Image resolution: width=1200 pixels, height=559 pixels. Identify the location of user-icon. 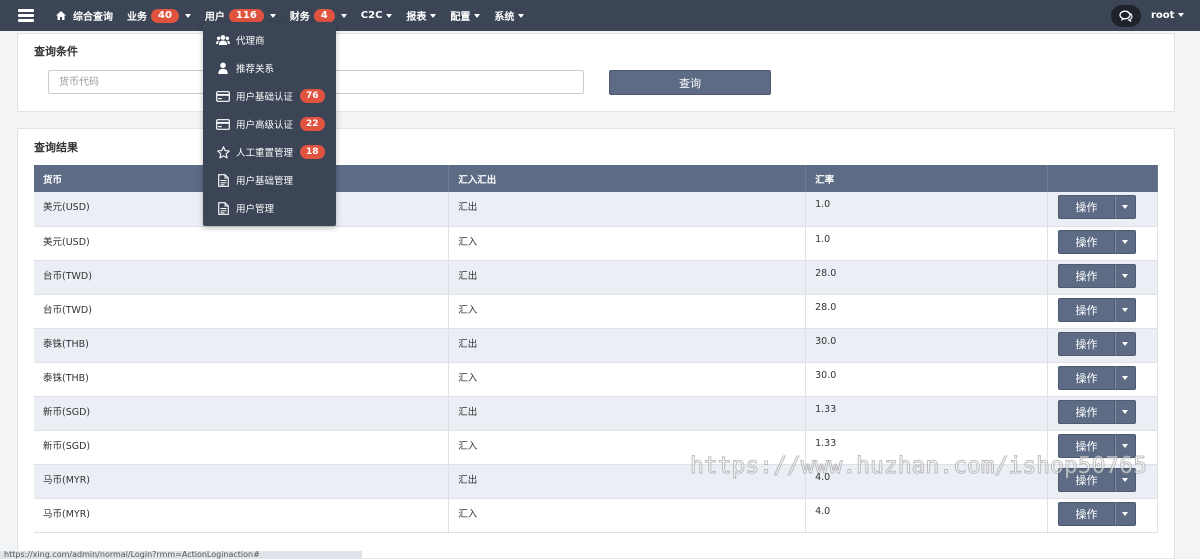
(223, 68).